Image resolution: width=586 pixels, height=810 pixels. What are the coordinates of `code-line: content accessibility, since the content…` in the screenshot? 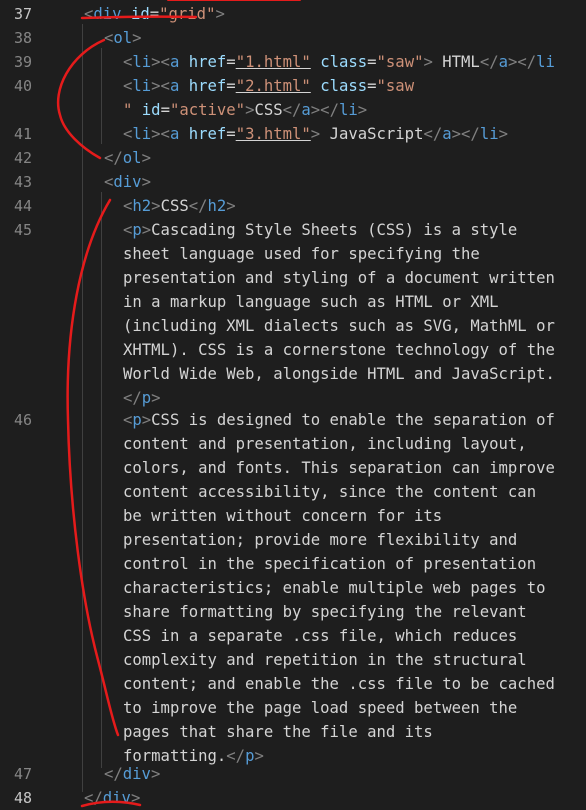 It's located at (330, 492).